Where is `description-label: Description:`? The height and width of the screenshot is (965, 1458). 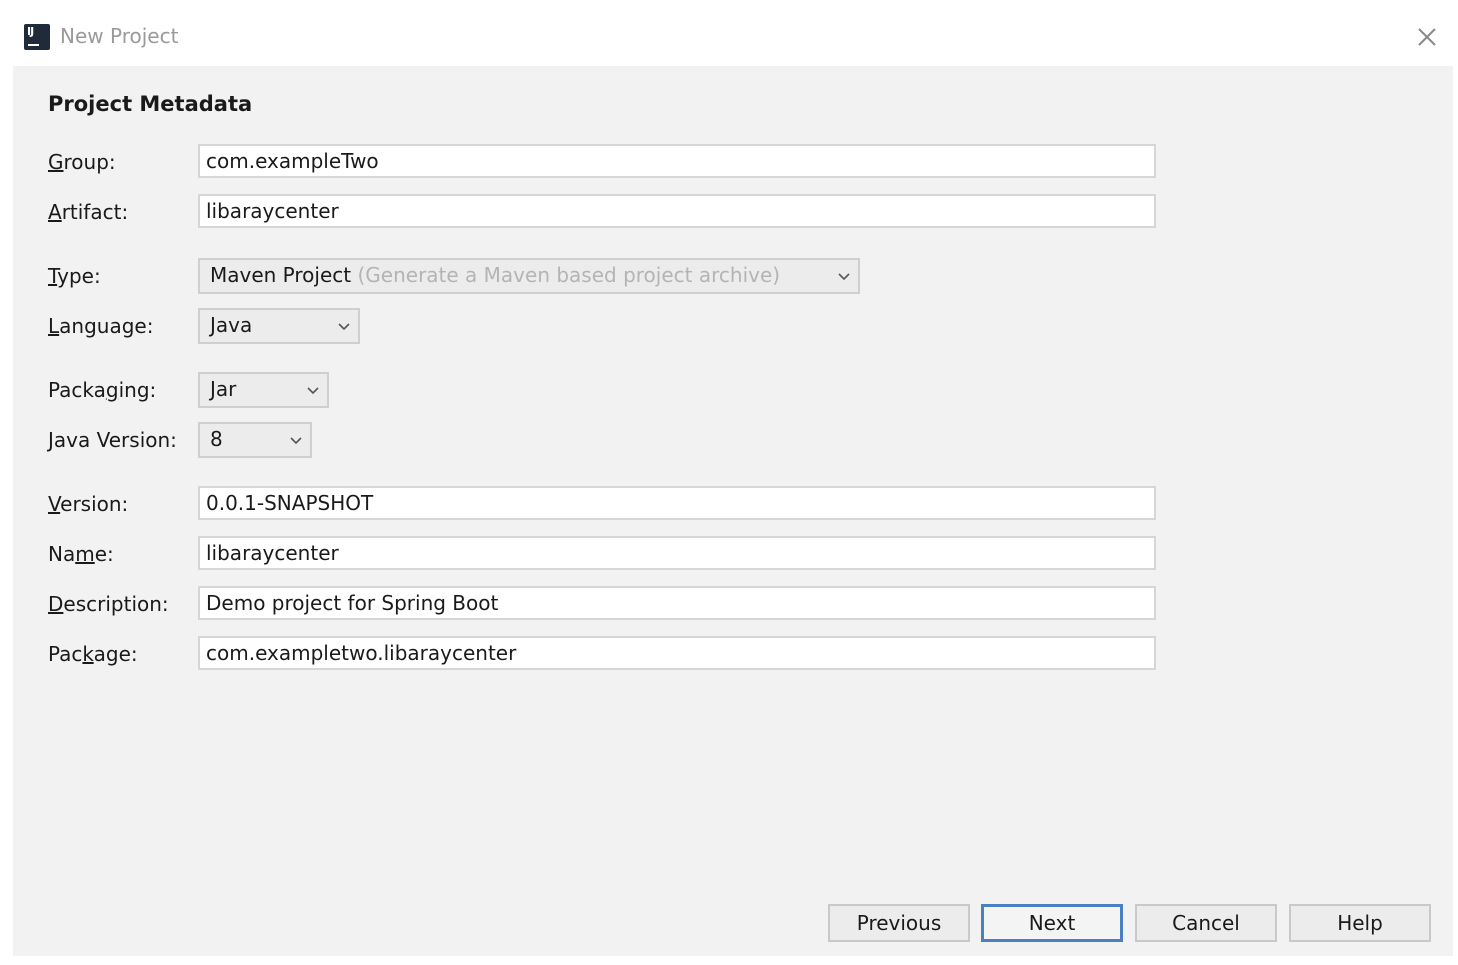 description-label: Description: is located at coordinates (108, 604).